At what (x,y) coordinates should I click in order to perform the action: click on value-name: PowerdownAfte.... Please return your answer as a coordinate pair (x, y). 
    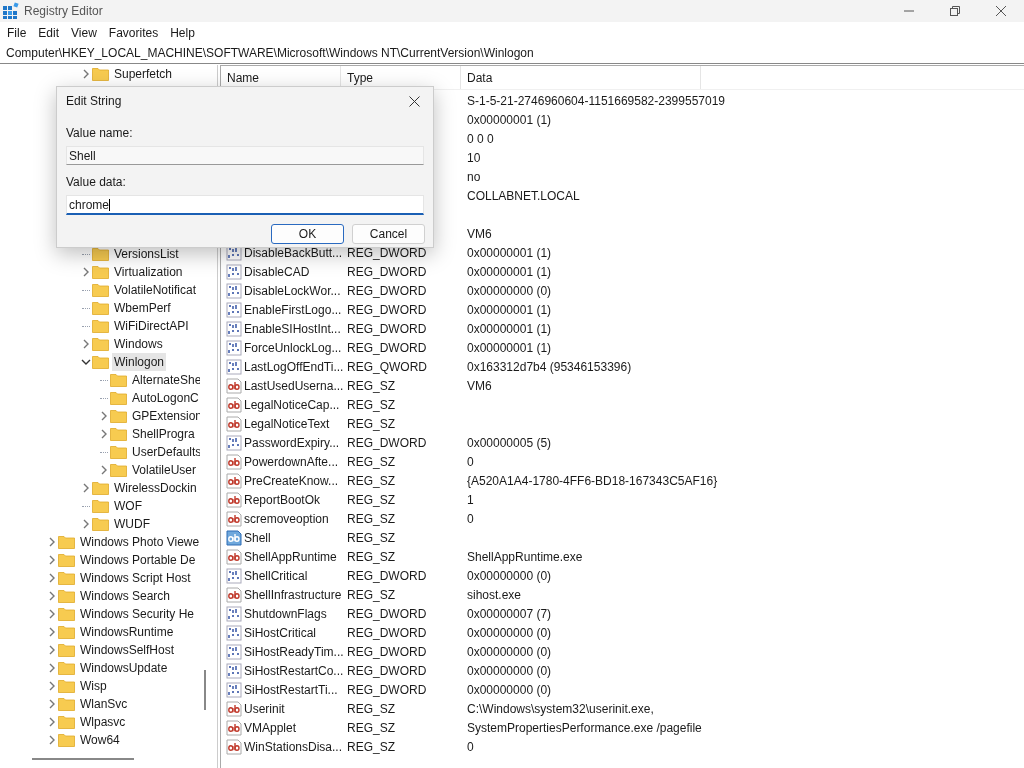
    Looking at the image, I should click on (291, 461).